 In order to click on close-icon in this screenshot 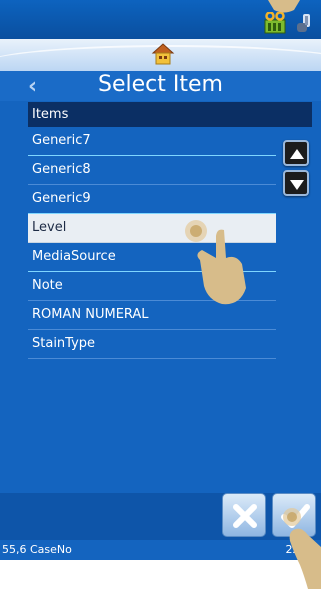, I will do `click(245, 516)`.